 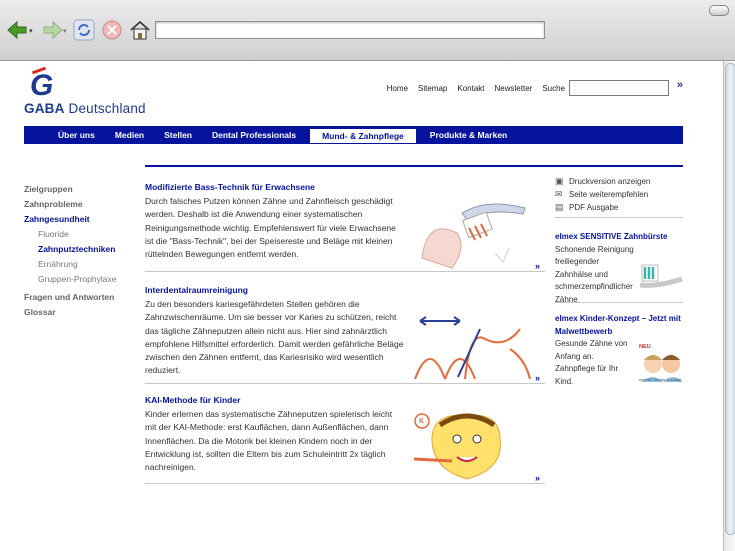 What do you see at coordinates (70, 312) in the screenshot?
I see `sidebar-item-glossar: Glossar` at bounding box center [70, 312].